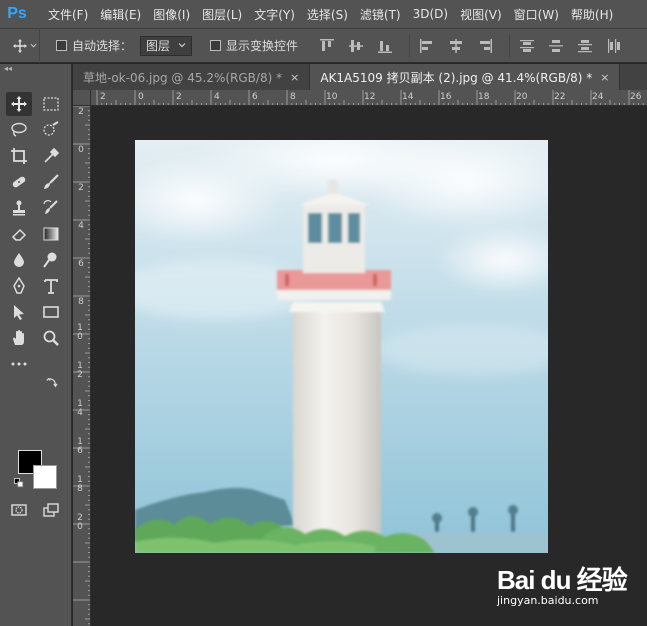 This screenshot has width=647, height=626. I want to click on horizontal-ruler: 2 0 2 4 6 8 10 12 14 16 18 20 22 24 26, so click(369, 98).